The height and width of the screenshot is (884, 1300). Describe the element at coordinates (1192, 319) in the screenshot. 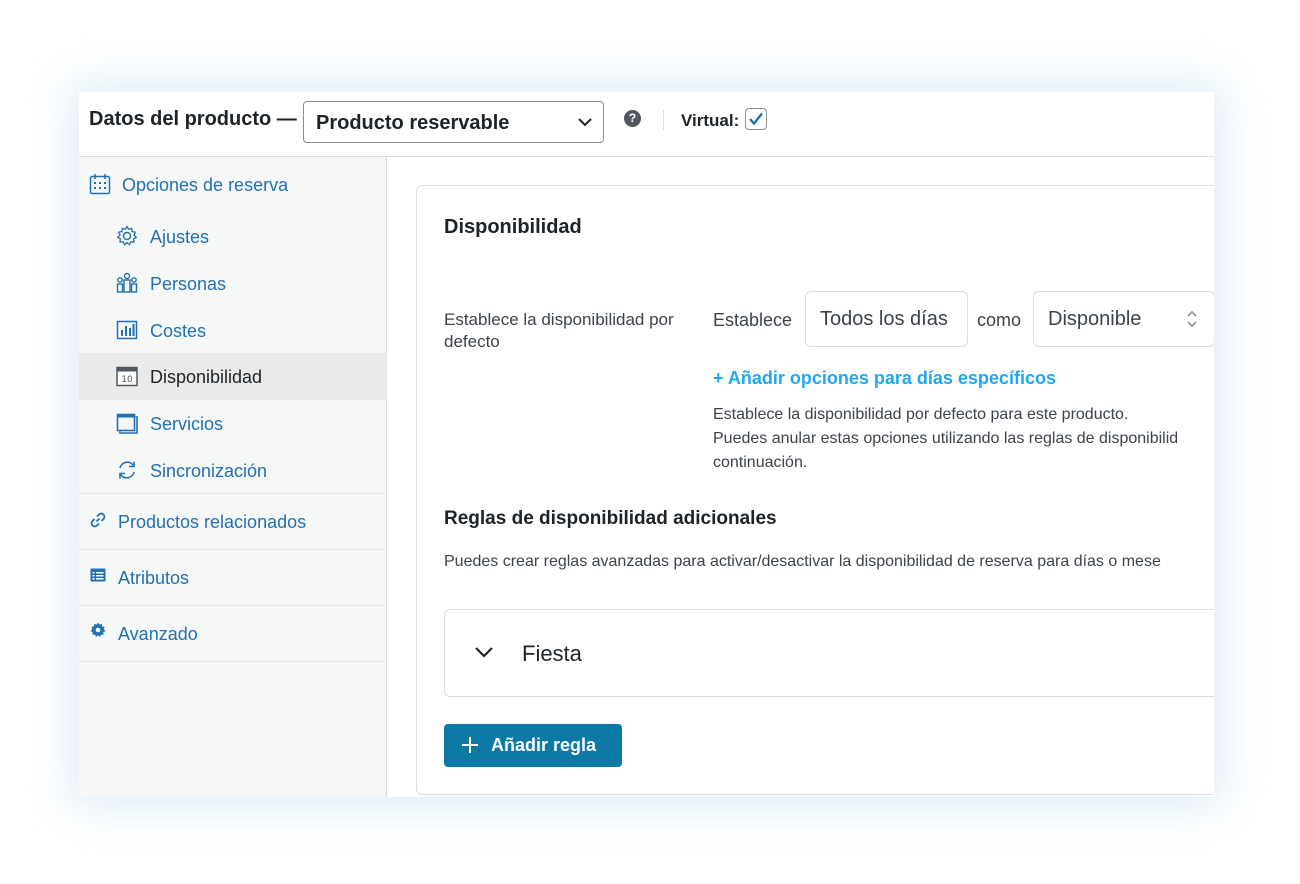

I see `updown-chevron-icon` at that location.